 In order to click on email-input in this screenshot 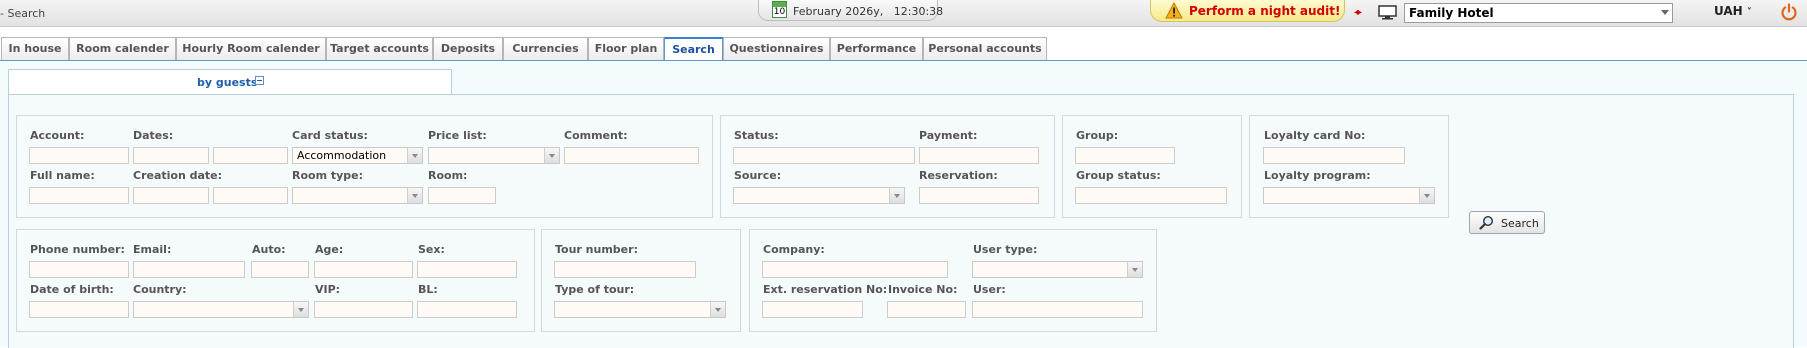, I will do `click(189, 269)`.